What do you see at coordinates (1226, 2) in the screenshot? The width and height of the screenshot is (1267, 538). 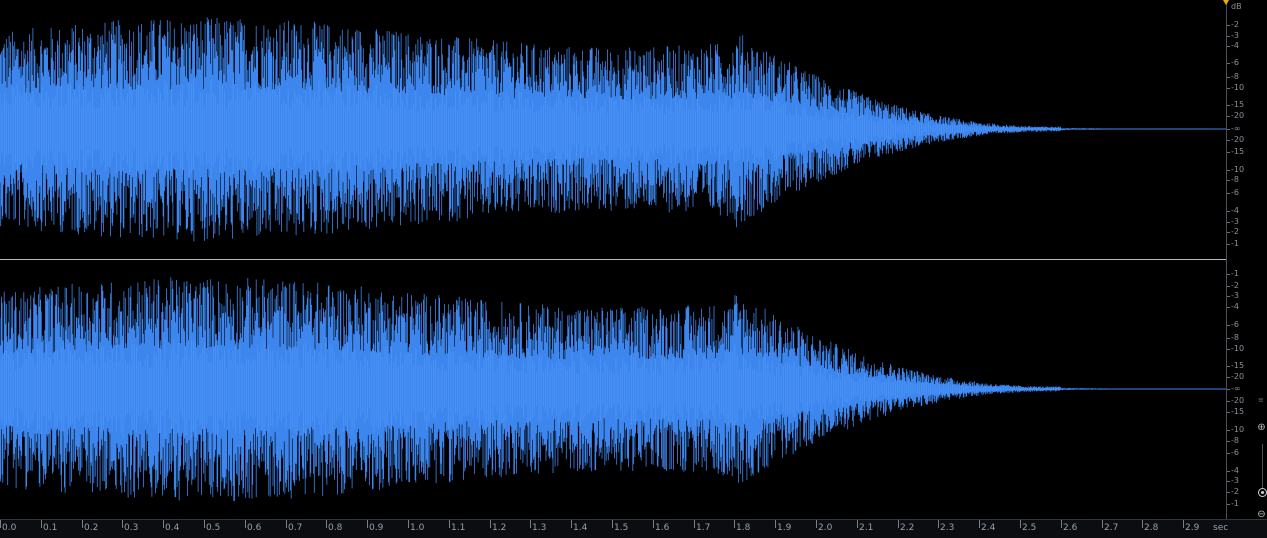 I see `playhead-marker` at bounding box center [1226, 2].